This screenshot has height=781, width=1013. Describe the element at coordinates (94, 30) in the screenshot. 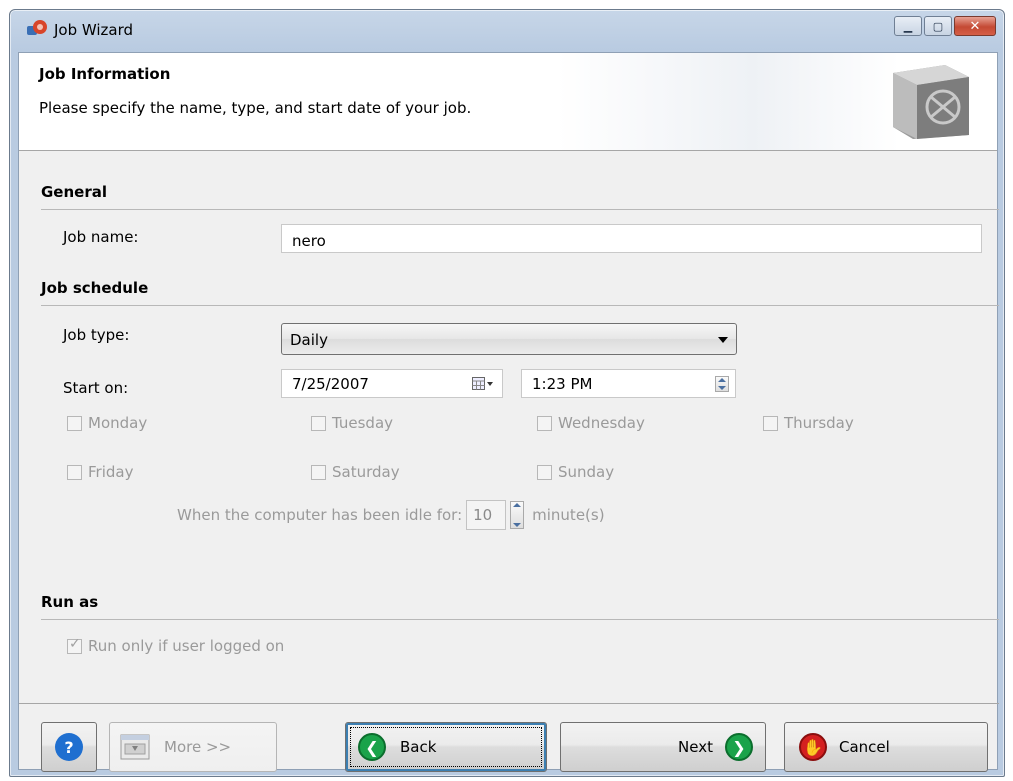

I see `window-title: Job Wizard` at that location.